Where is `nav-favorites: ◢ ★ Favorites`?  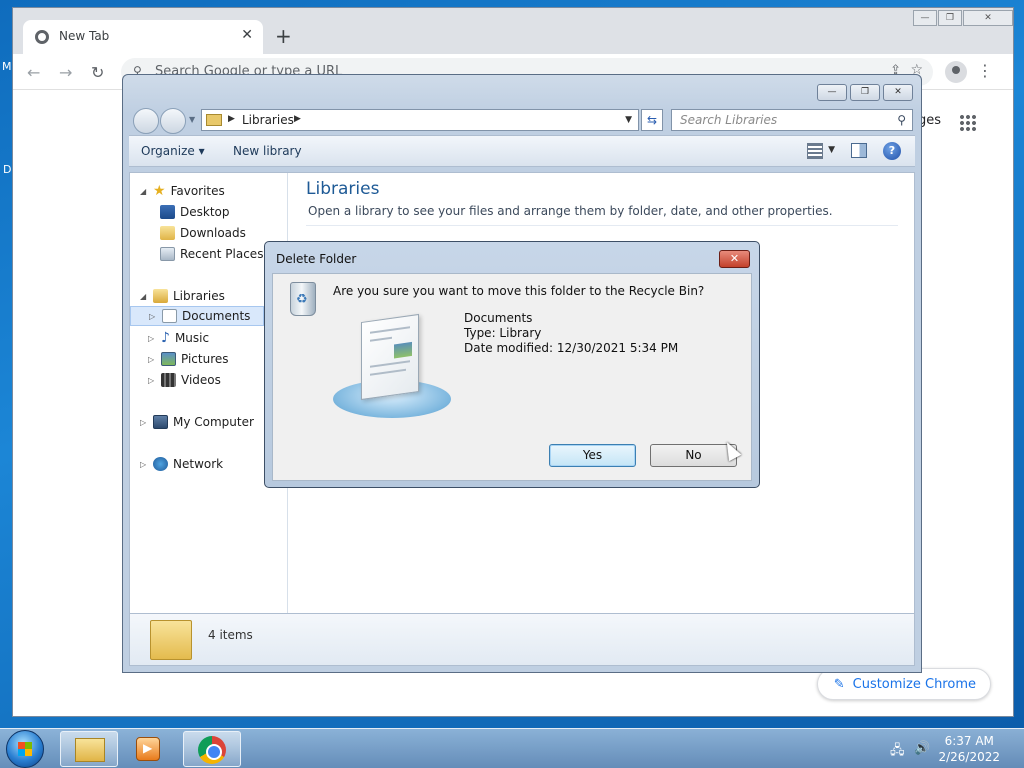
nav-favorites: ◢ ★ Favorites is located at coordinates (182, 191).